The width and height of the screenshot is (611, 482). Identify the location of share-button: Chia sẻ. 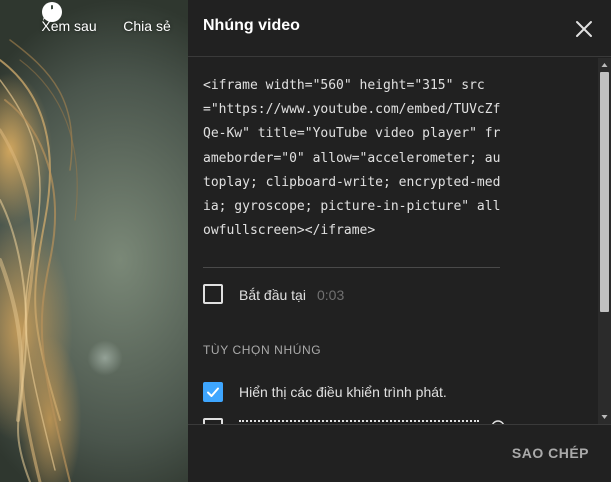
(109, 17).